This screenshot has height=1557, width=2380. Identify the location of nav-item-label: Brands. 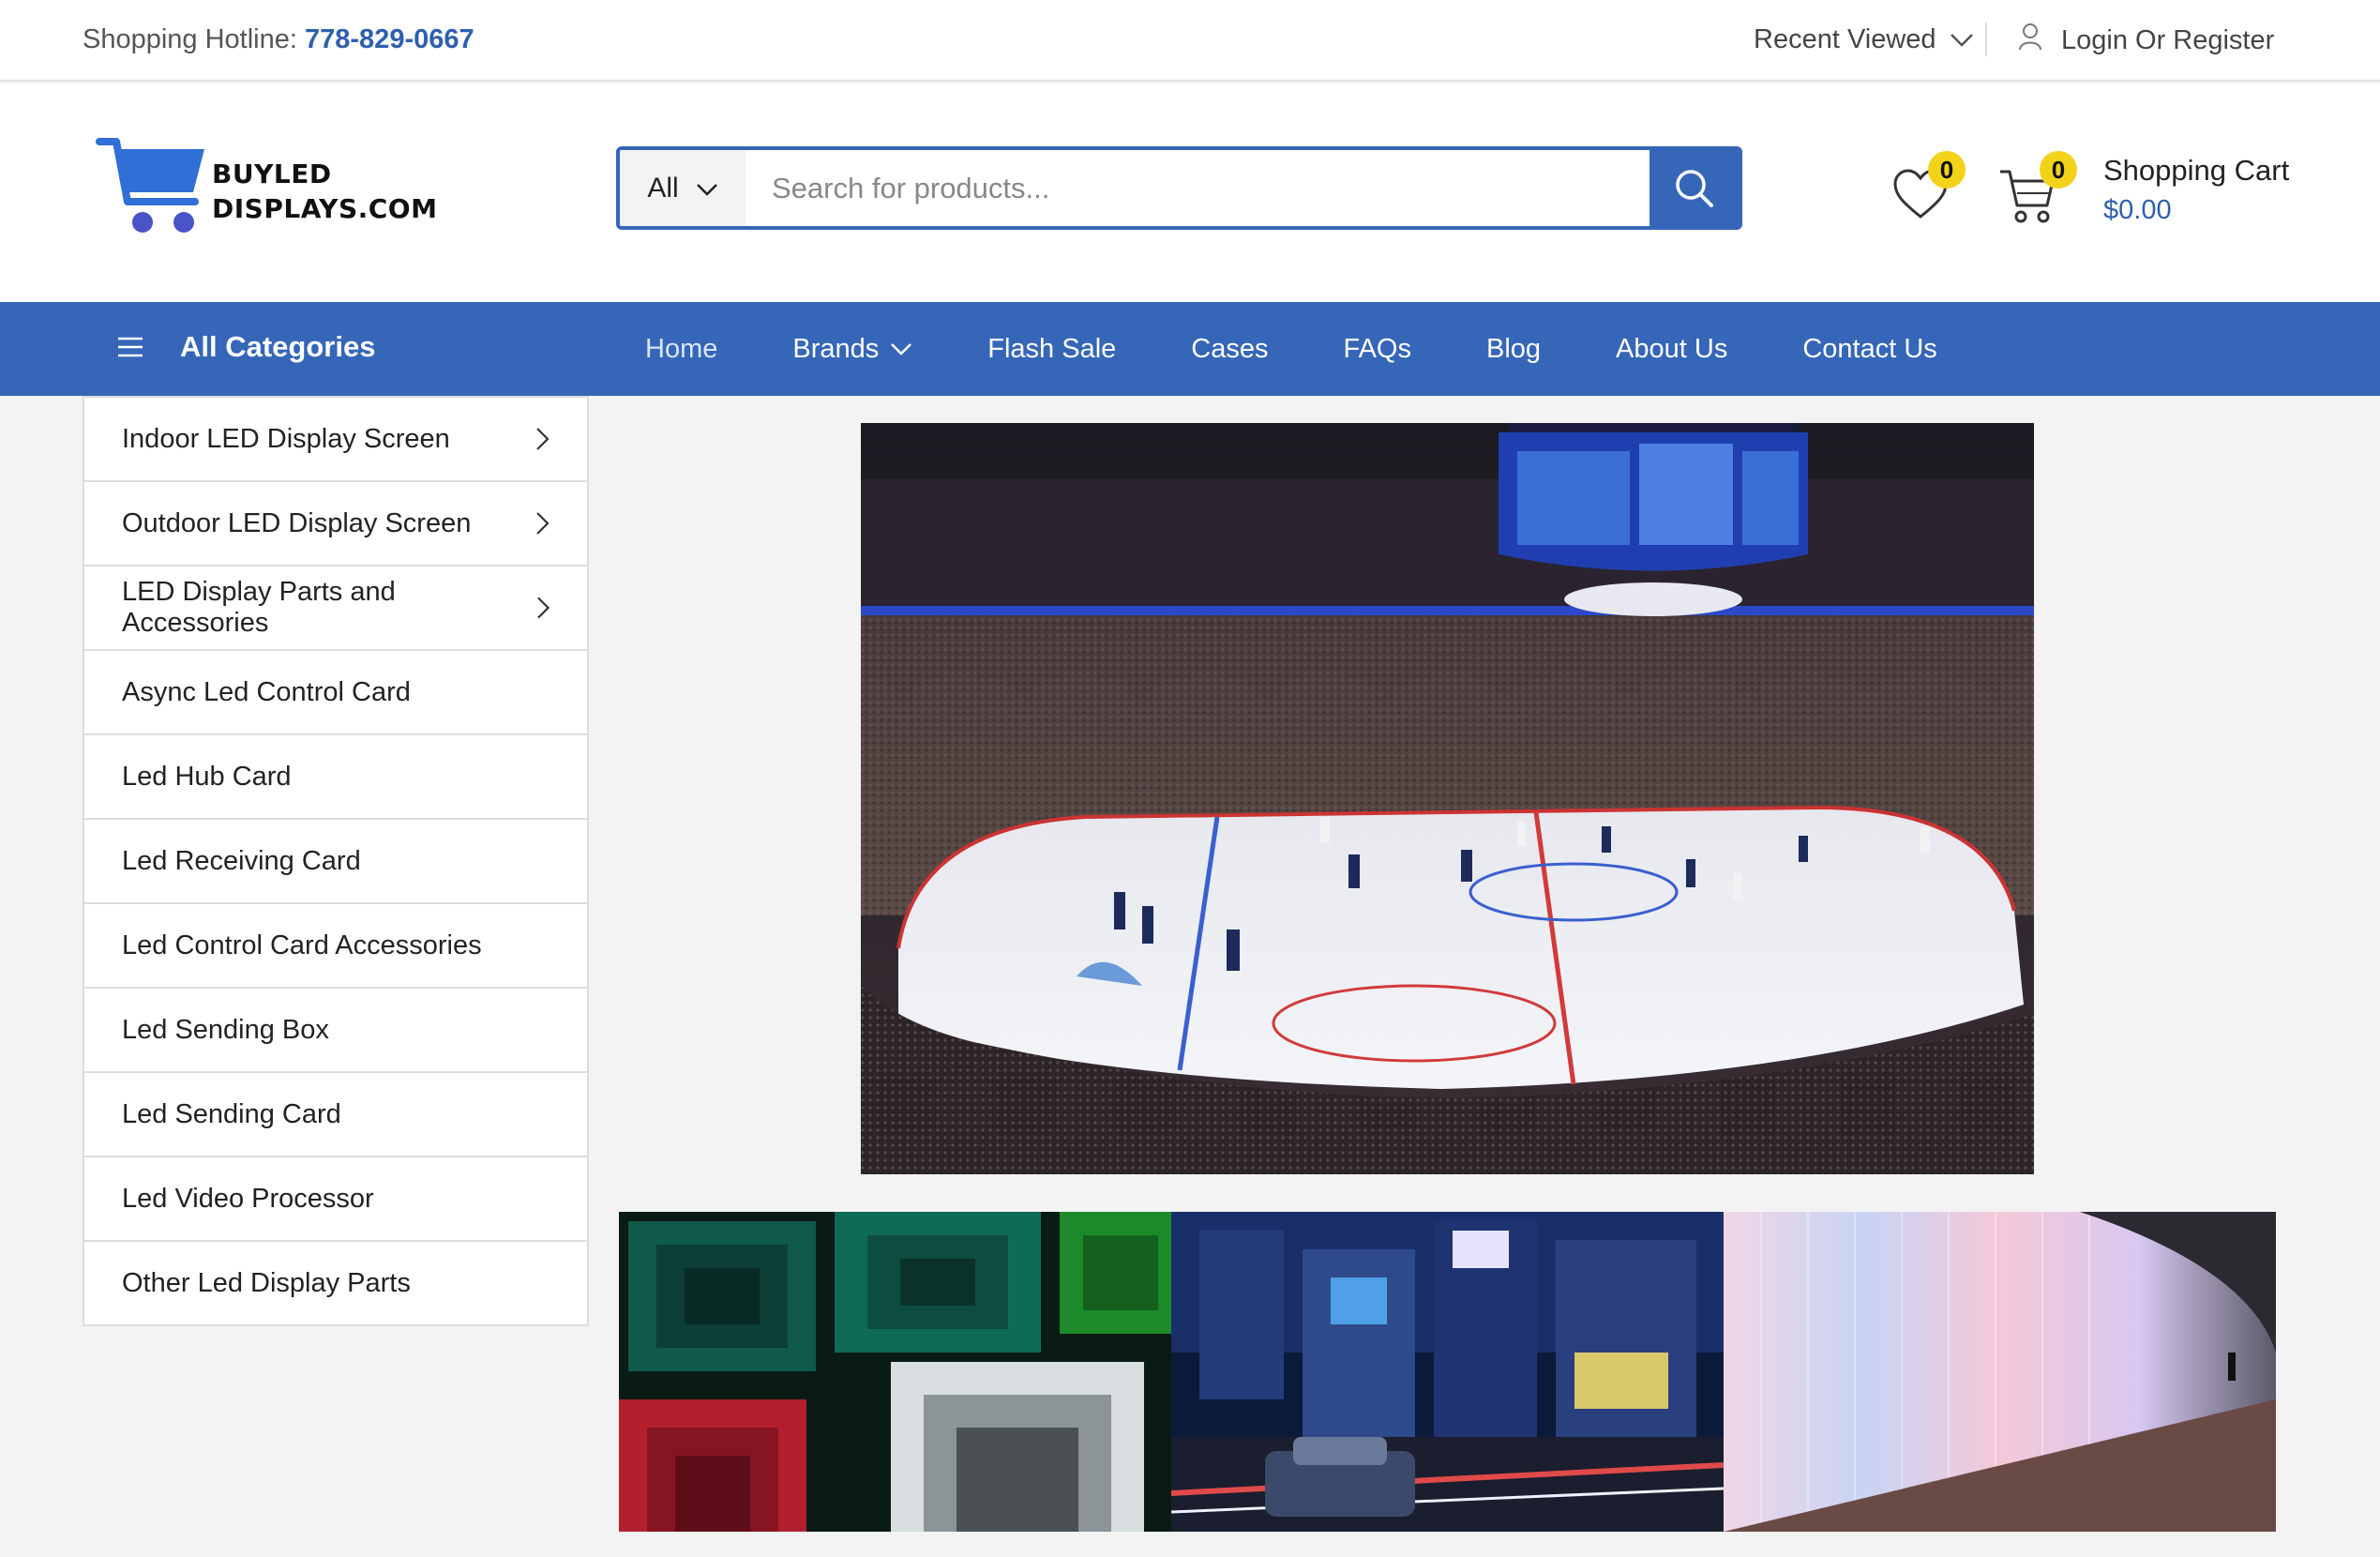
(836, 348).